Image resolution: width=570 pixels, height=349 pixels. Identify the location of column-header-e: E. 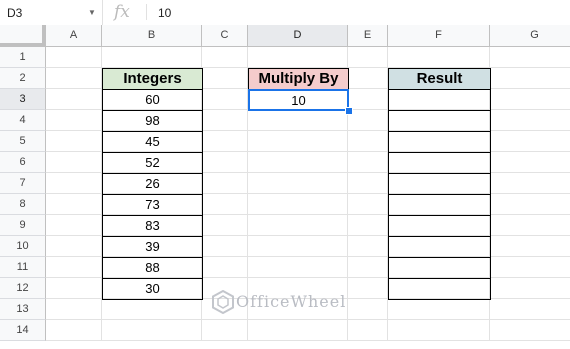
(368, 36).